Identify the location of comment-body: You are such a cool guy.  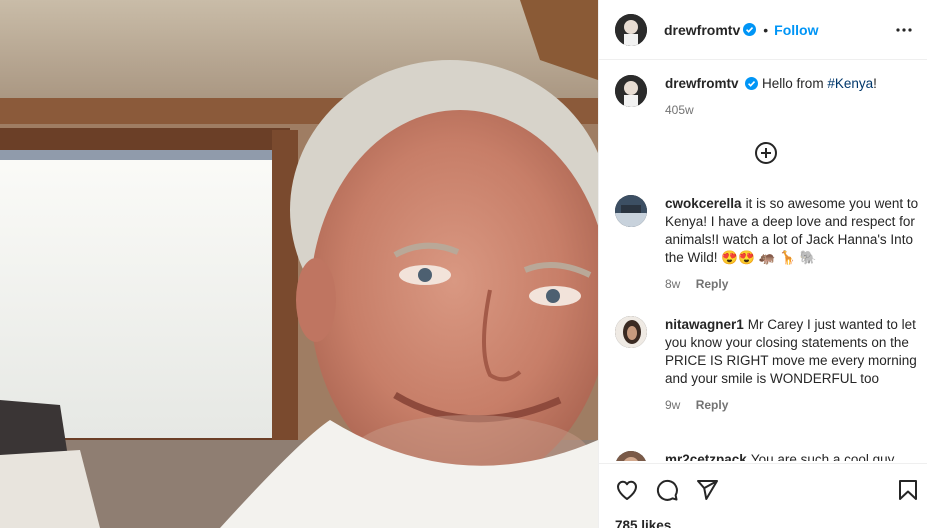
(822, 456).